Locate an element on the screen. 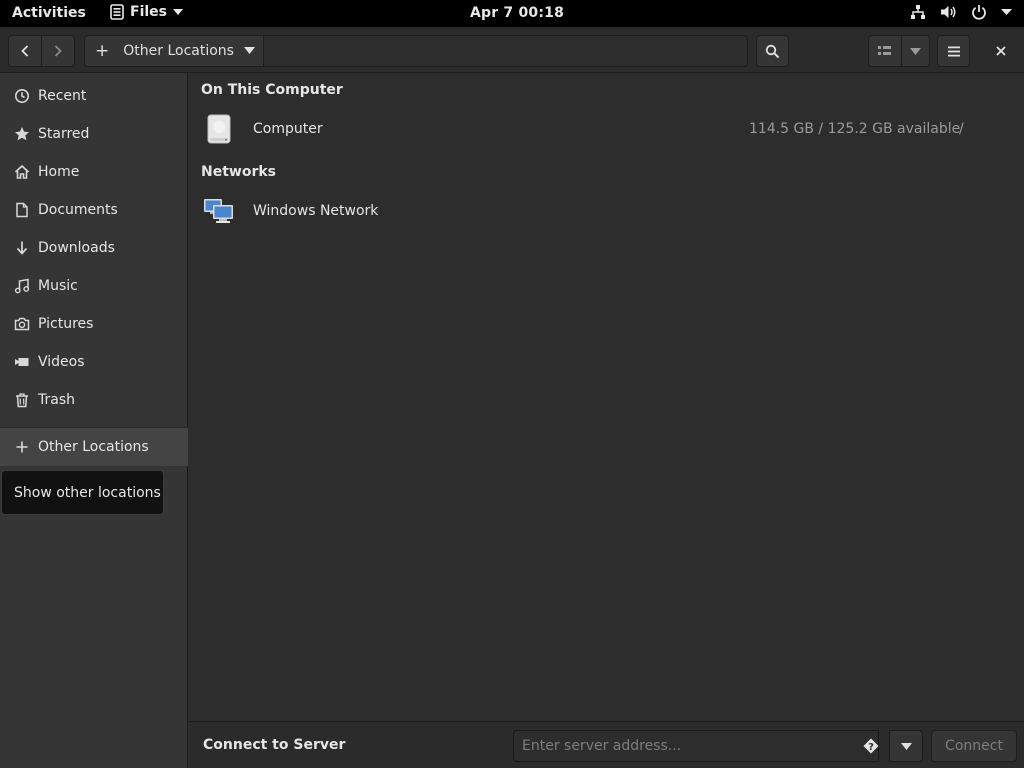  list-item-windows-network: Windows Network is located at coordinates (606, 213).